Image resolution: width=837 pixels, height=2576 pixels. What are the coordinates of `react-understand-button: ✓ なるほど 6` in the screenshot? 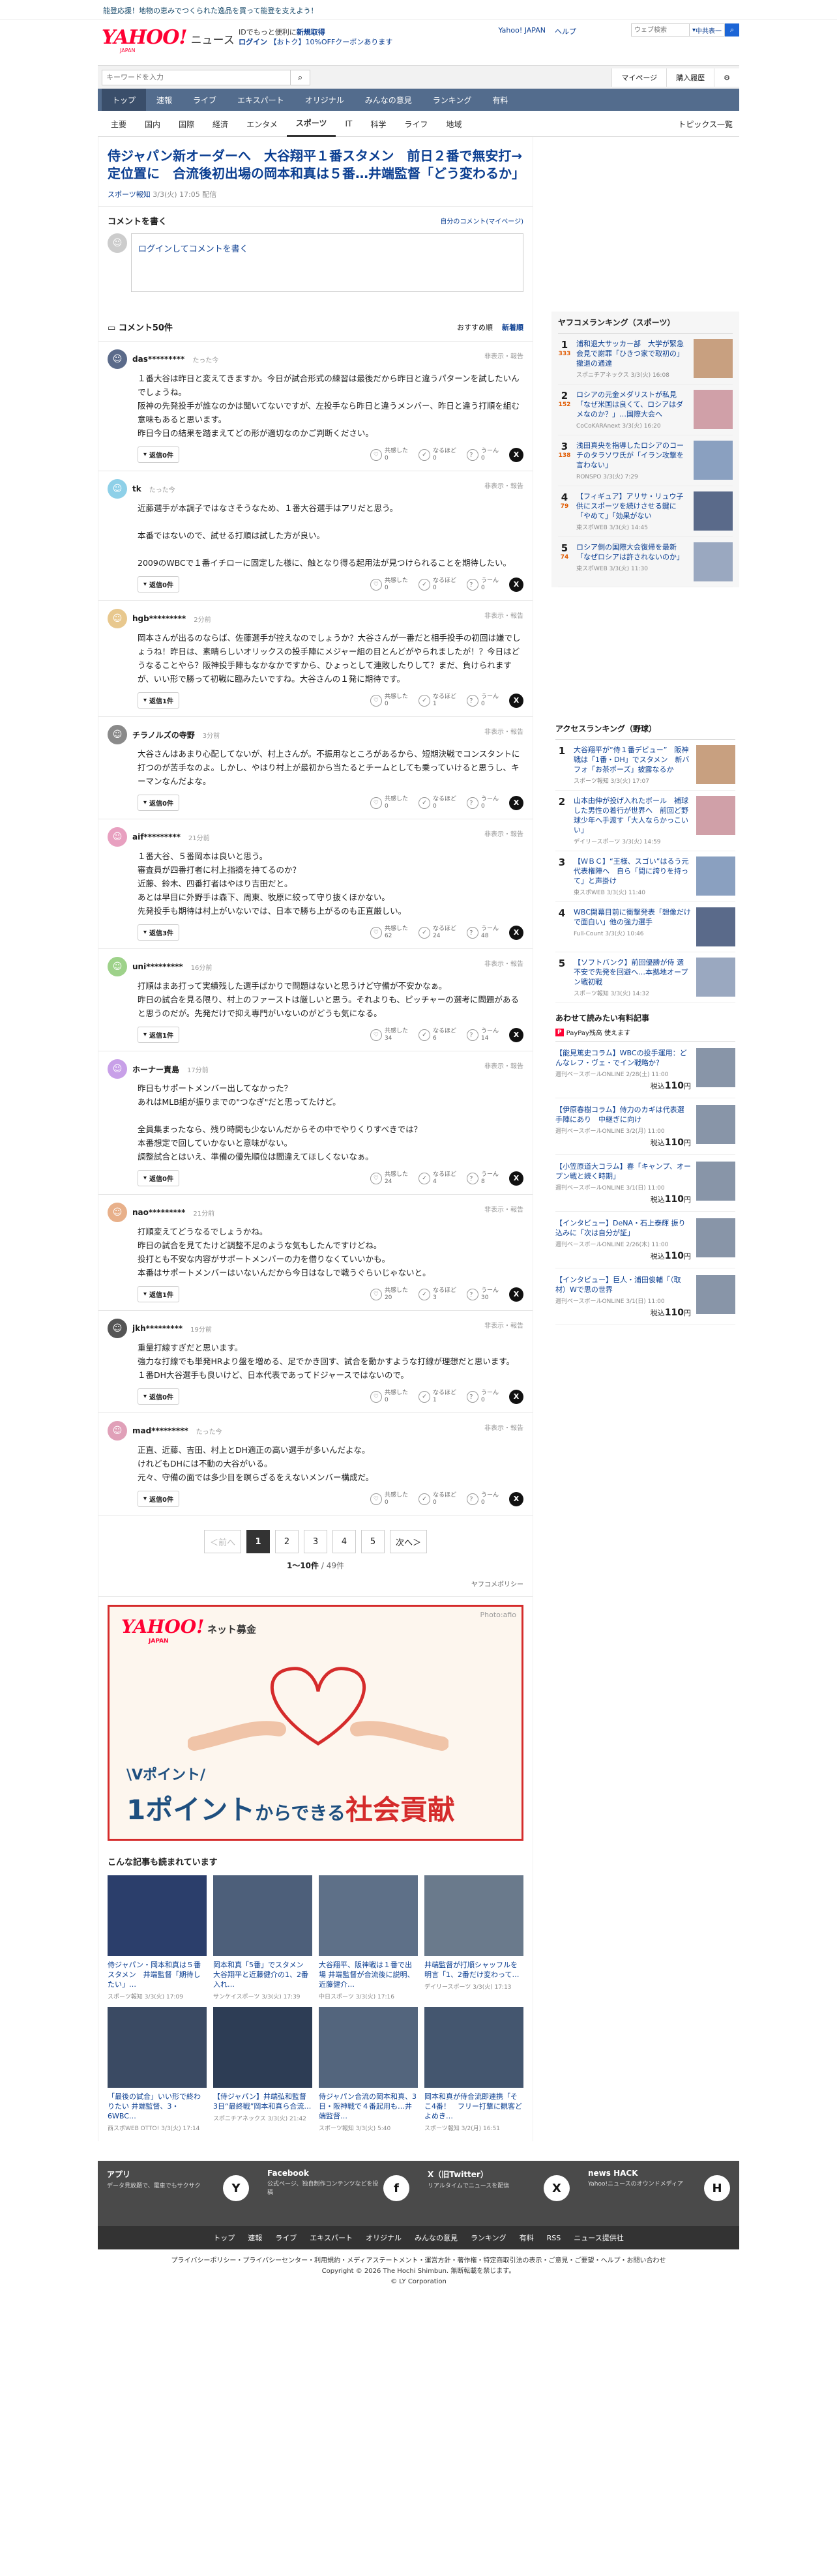 It's located at (437, 1035).